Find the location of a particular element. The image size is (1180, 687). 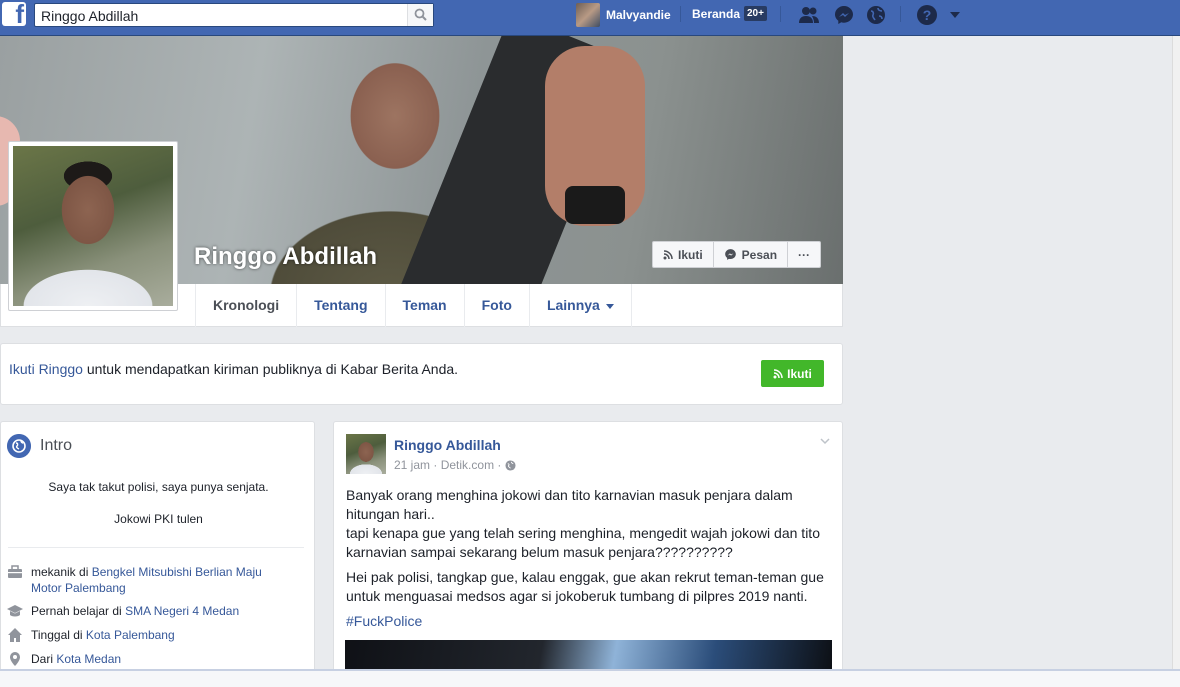

public-globe-icon is located at coordinates (510, 465).